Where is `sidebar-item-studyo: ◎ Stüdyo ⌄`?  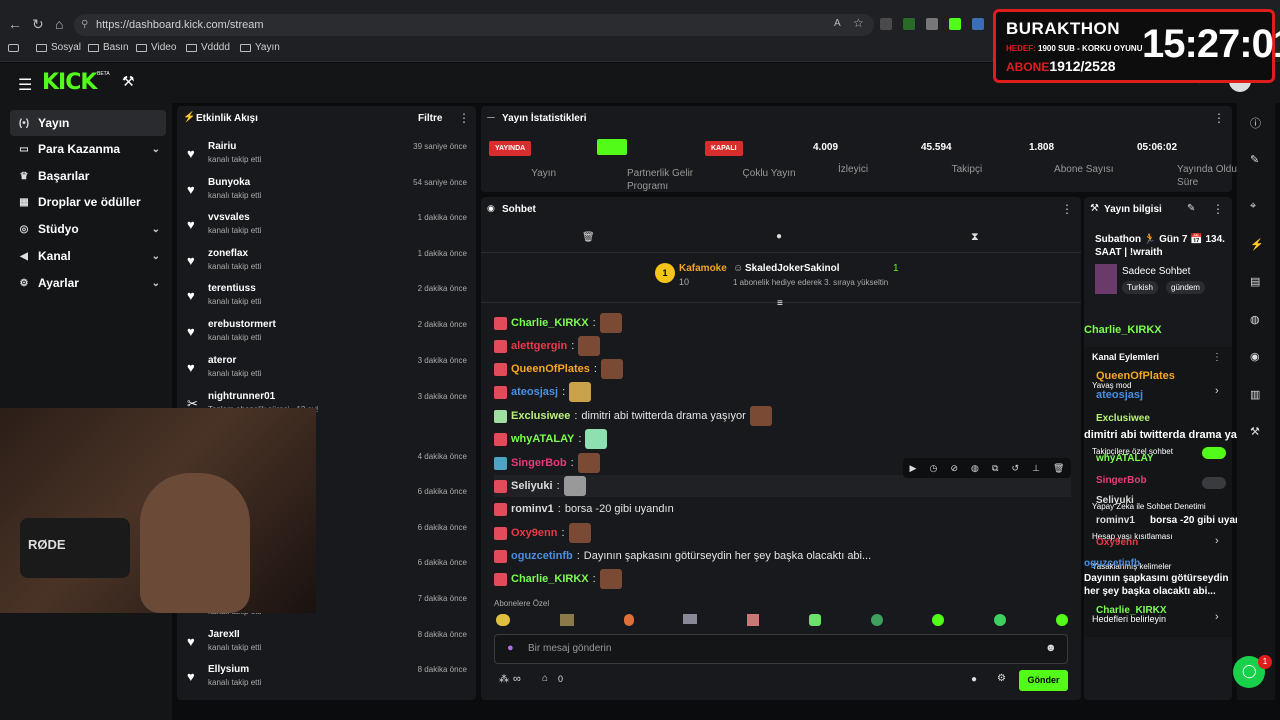 sidebar-item-studyo: ◎ Stüdyo ⌄ is located at coordinates (88, 229).